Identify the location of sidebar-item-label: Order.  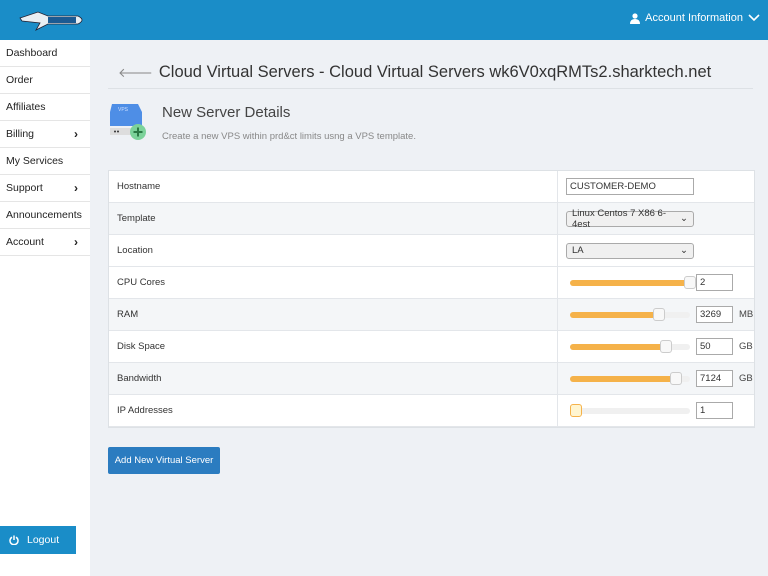
(19, 80).